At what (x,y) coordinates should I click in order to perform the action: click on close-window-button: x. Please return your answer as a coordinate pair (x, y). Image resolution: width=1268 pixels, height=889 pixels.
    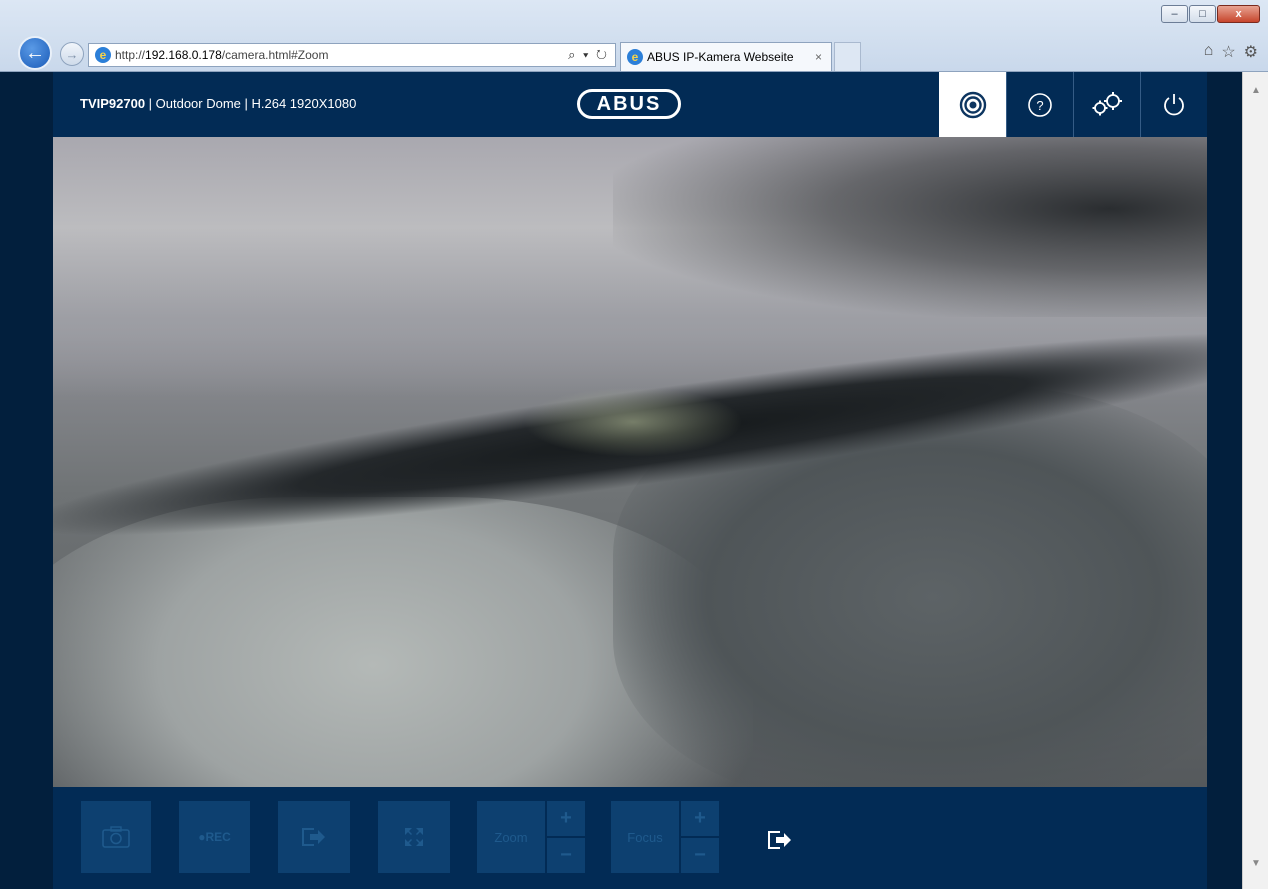
    Looking at the image, I should click on (1238, 14).